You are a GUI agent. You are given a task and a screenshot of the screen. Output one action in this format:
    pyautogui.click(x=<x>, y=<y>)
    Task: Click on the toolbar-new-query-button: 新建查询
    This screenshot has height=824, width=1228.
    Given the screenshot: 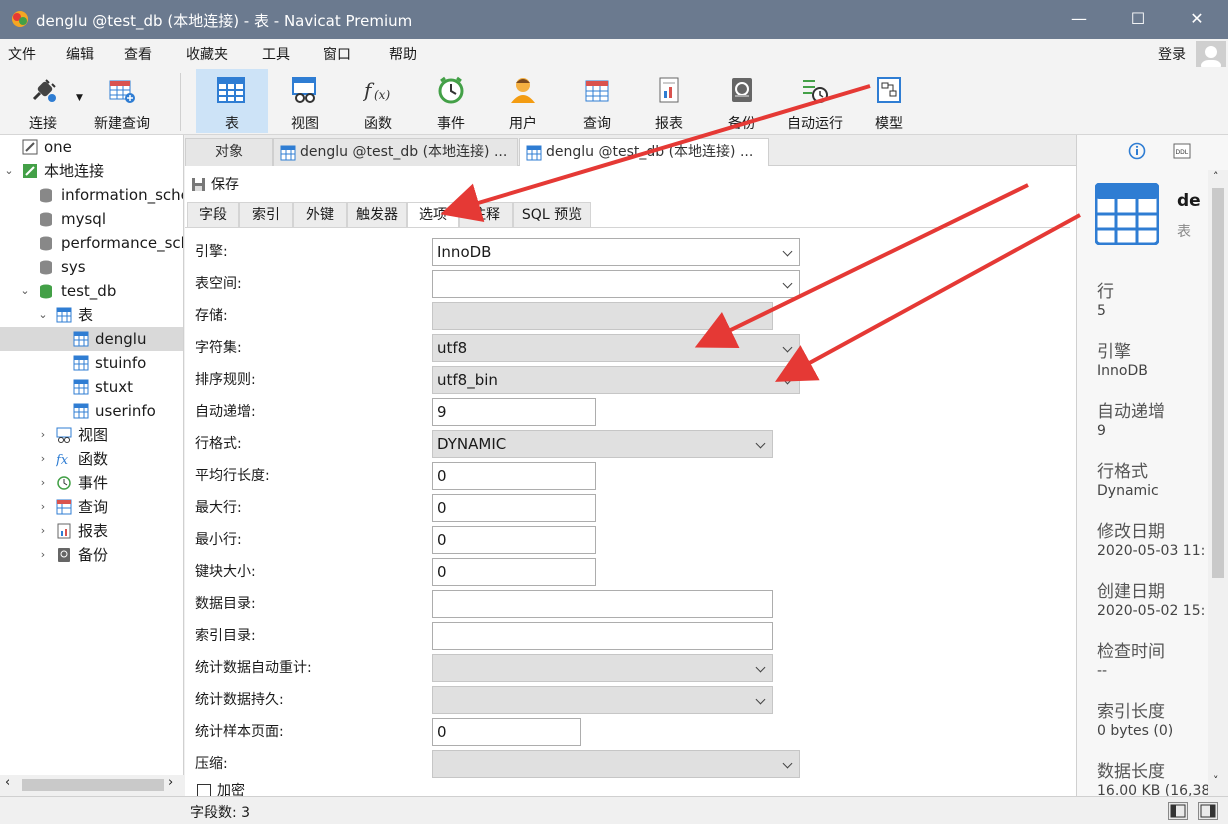 What is the action you would take?
    pyautogui.click(x=122, y=101)
    